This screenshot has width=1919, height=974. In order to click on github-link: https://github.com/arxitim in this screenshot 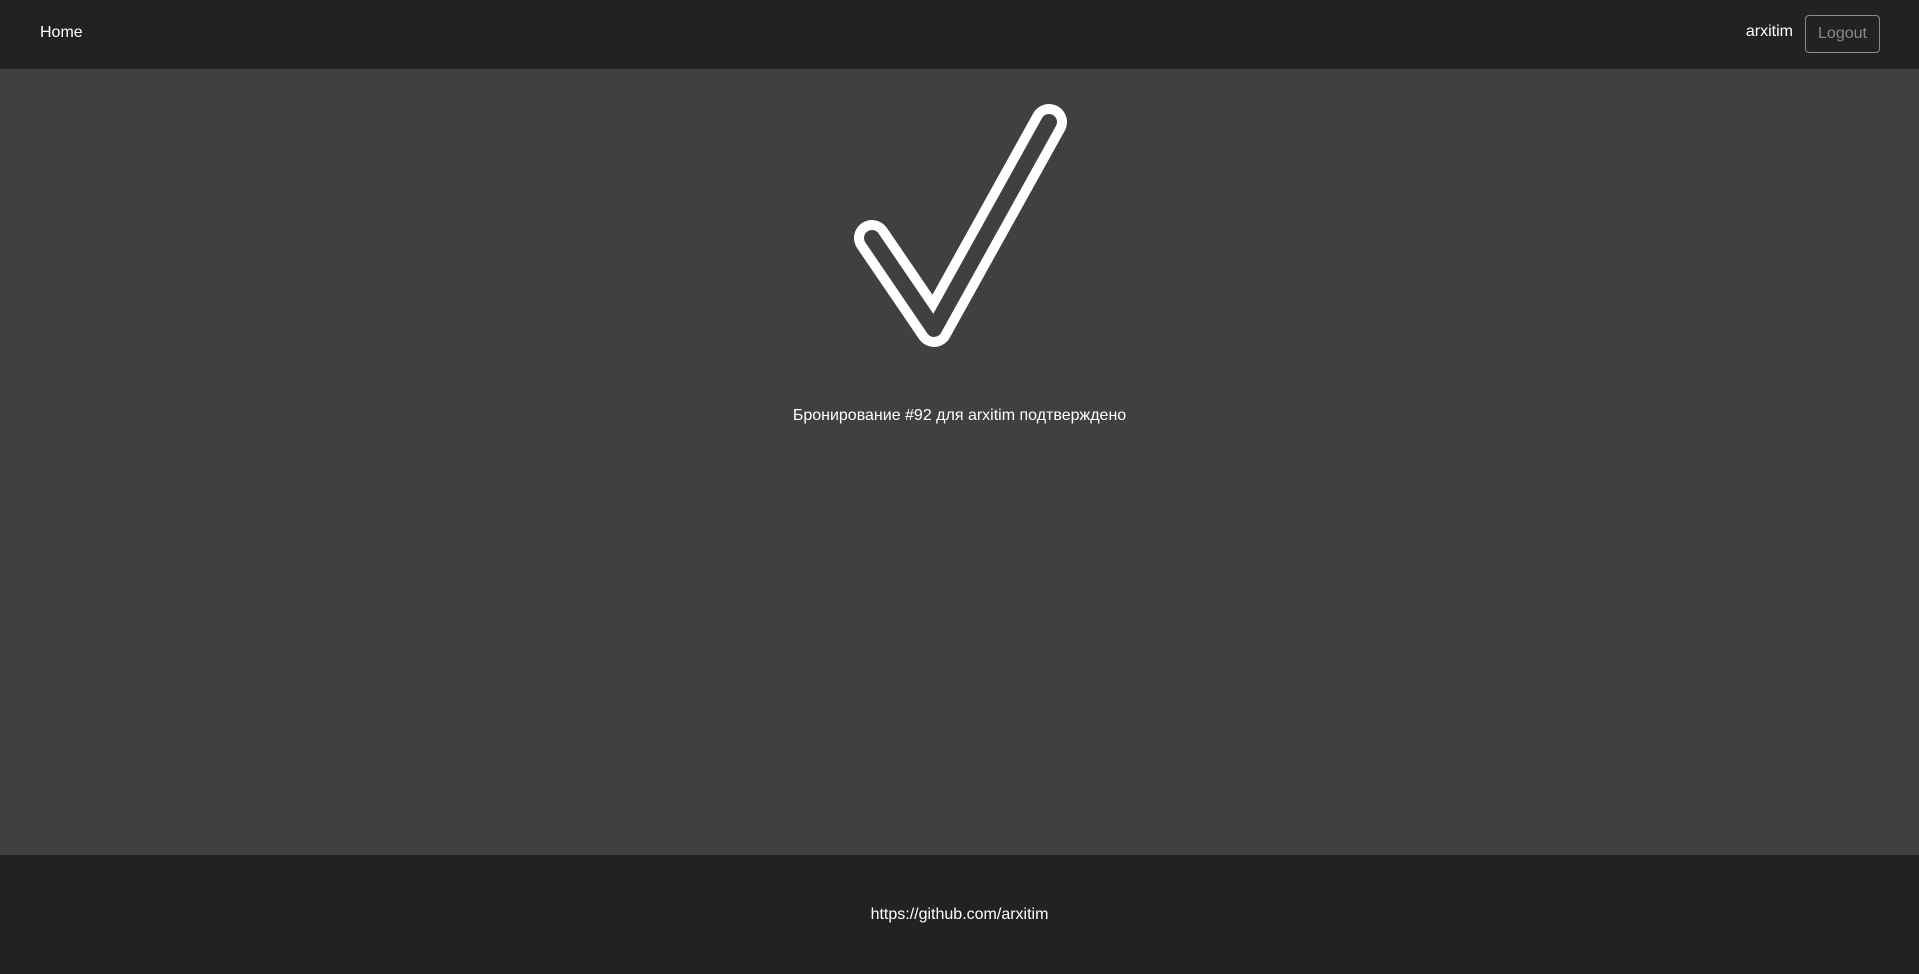, I will do `click(959, 915)`.